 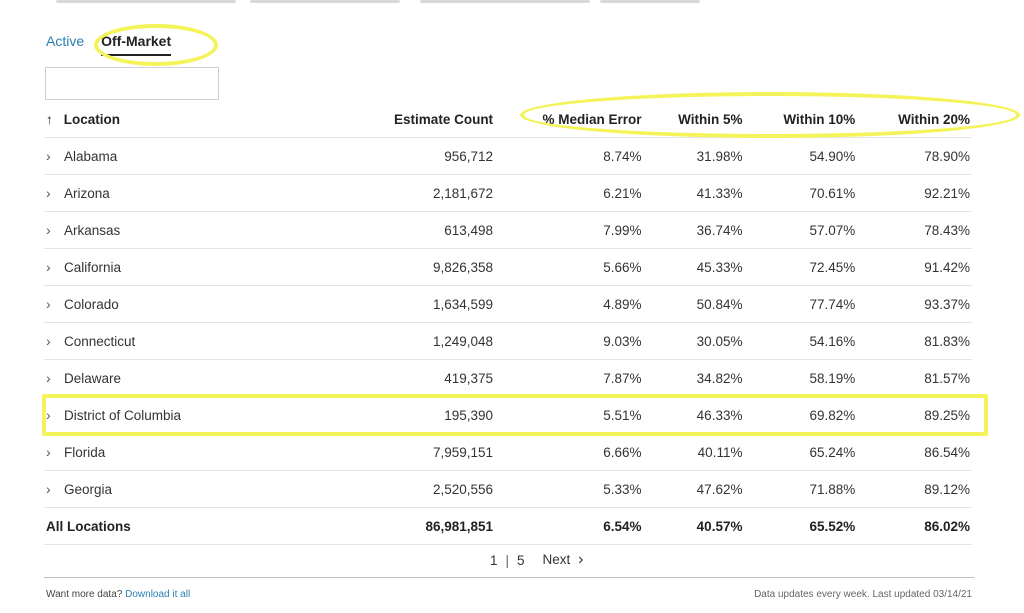 What do you see at coordinates (914, 267) in the screenshot?
I see `table-cell: 91.42%` at bounding box center [914, 267].